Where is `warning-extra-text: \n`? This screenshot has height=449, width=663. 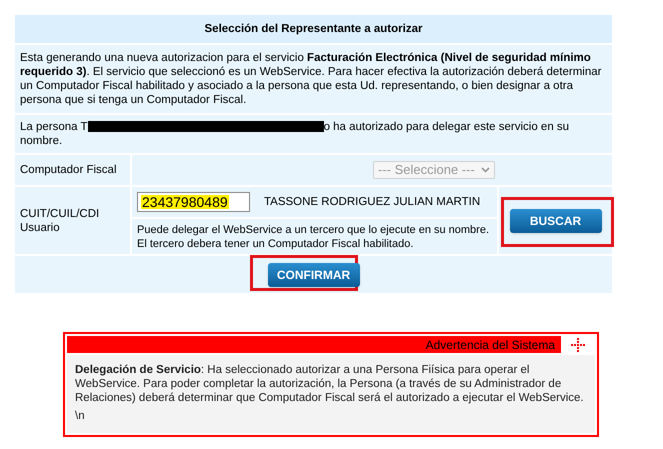 warning-extra-text: \n is located at coordinates (80, 416).